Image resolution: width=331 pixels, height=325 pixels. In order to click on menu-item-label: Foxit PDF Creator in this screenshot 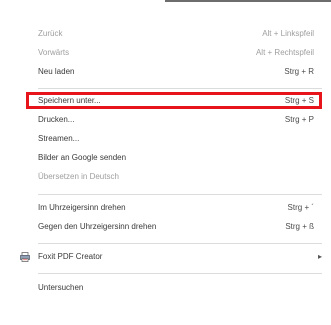, I will do `click(70, 256)`.